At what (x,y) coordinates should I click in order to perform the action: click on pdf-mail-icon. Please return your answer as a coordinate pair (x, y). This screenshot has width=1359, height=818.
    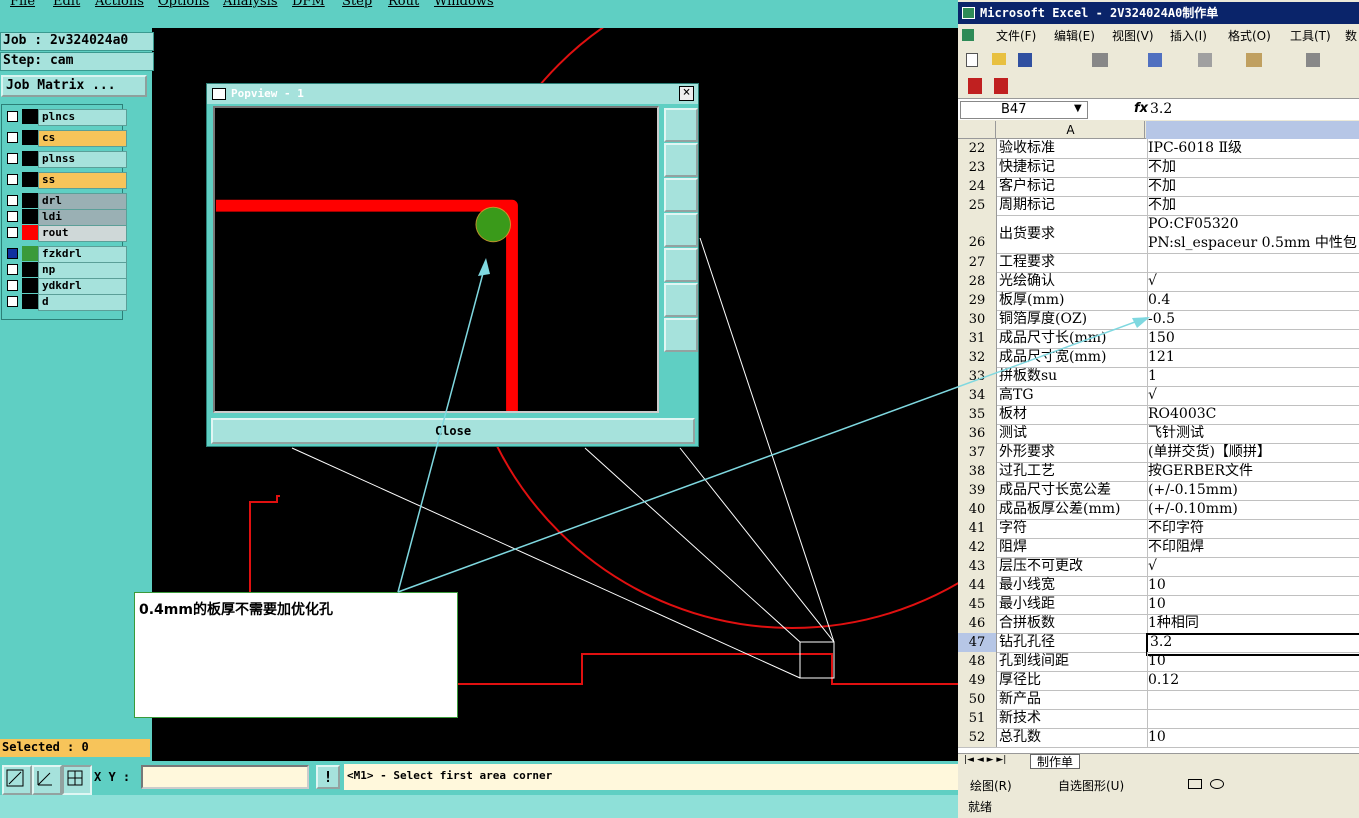
    Looking at the image, I should click on (1001, 86).